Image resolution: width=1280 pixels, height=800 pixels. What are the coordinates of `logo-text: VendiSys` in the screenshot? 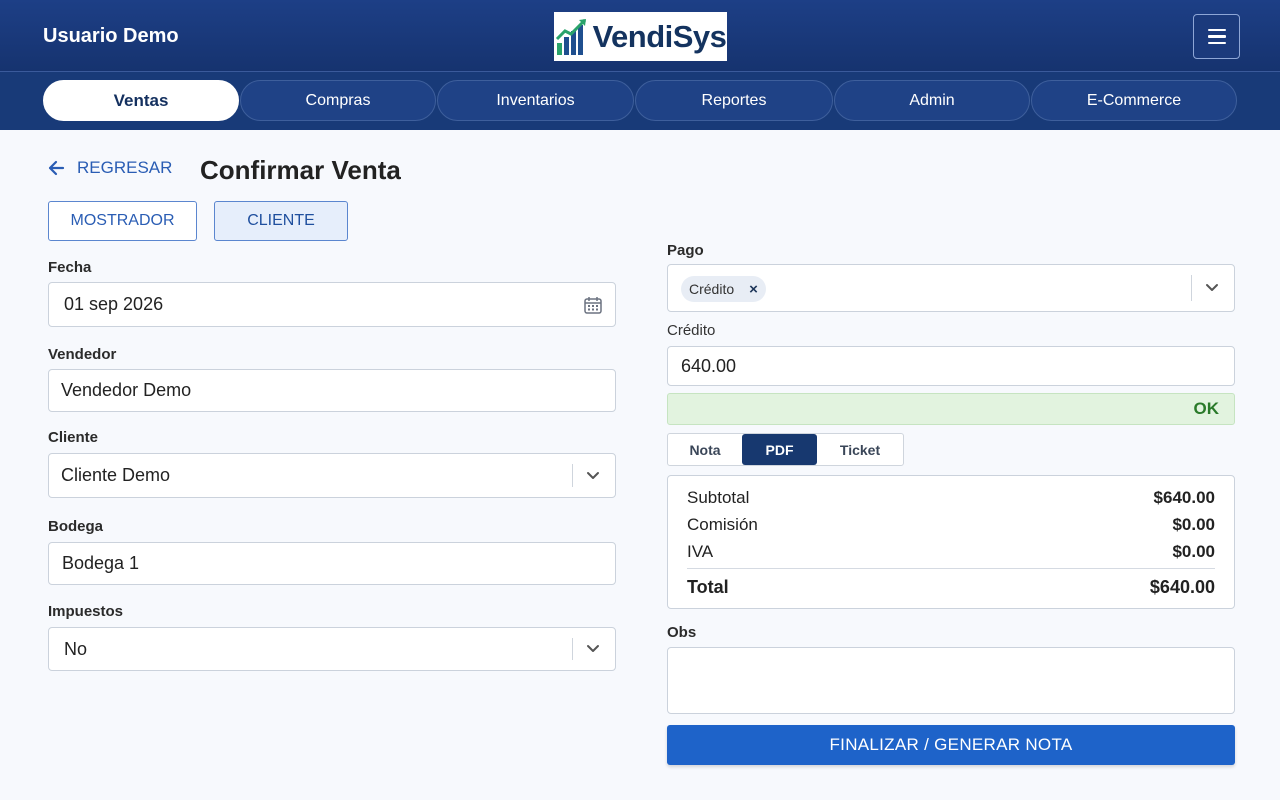 It's located at (659, 36).